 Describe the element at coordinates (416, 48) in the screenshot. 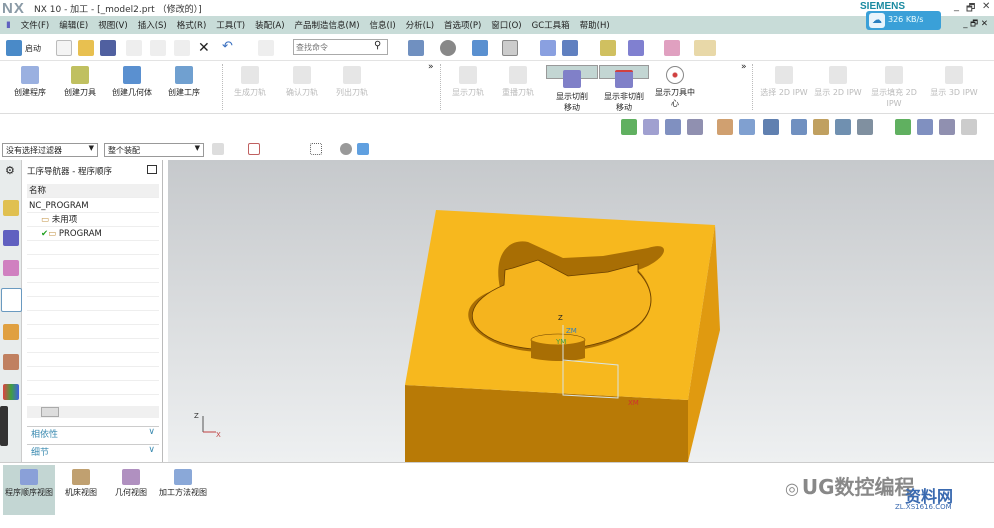

I see `fit-view-icon` at that location.